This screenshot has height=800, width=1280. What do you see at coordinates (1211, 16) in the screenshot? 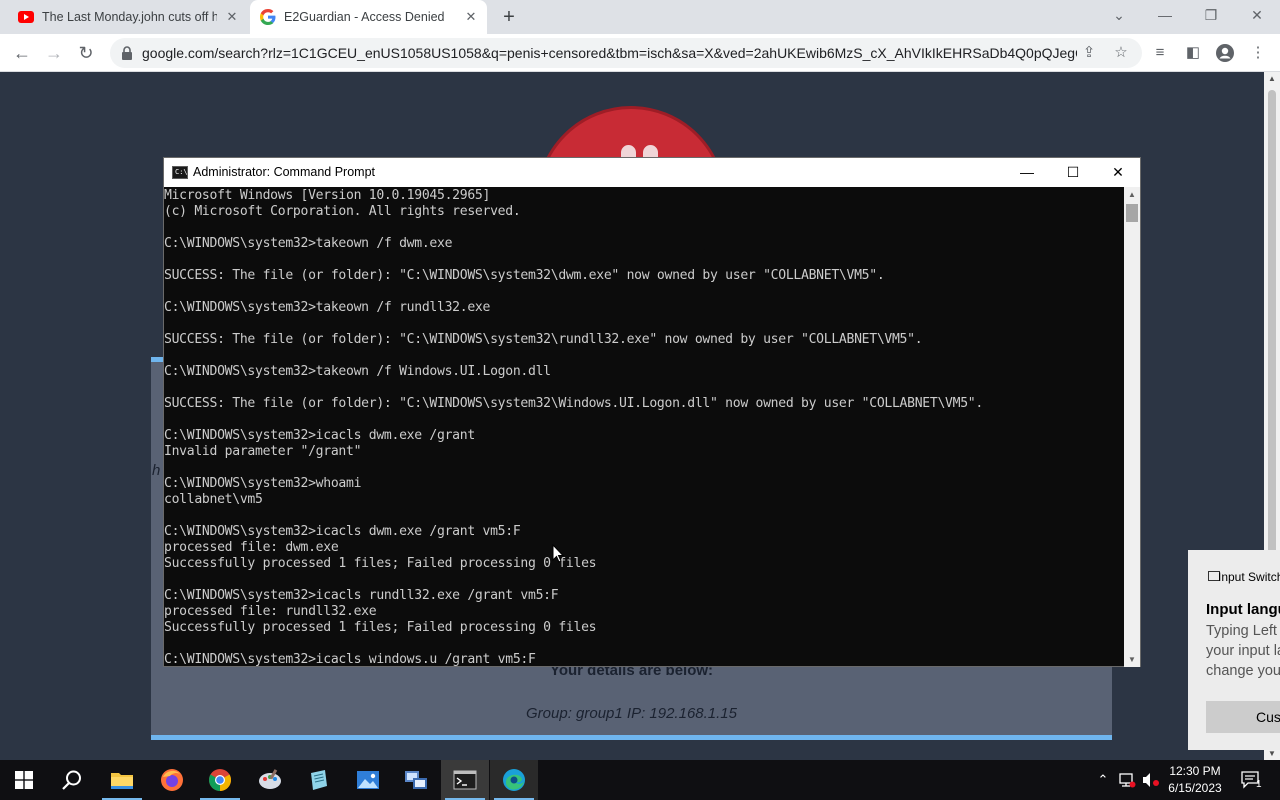
I see `restore-window-button: ❐` at bounding box center [1211, 16].